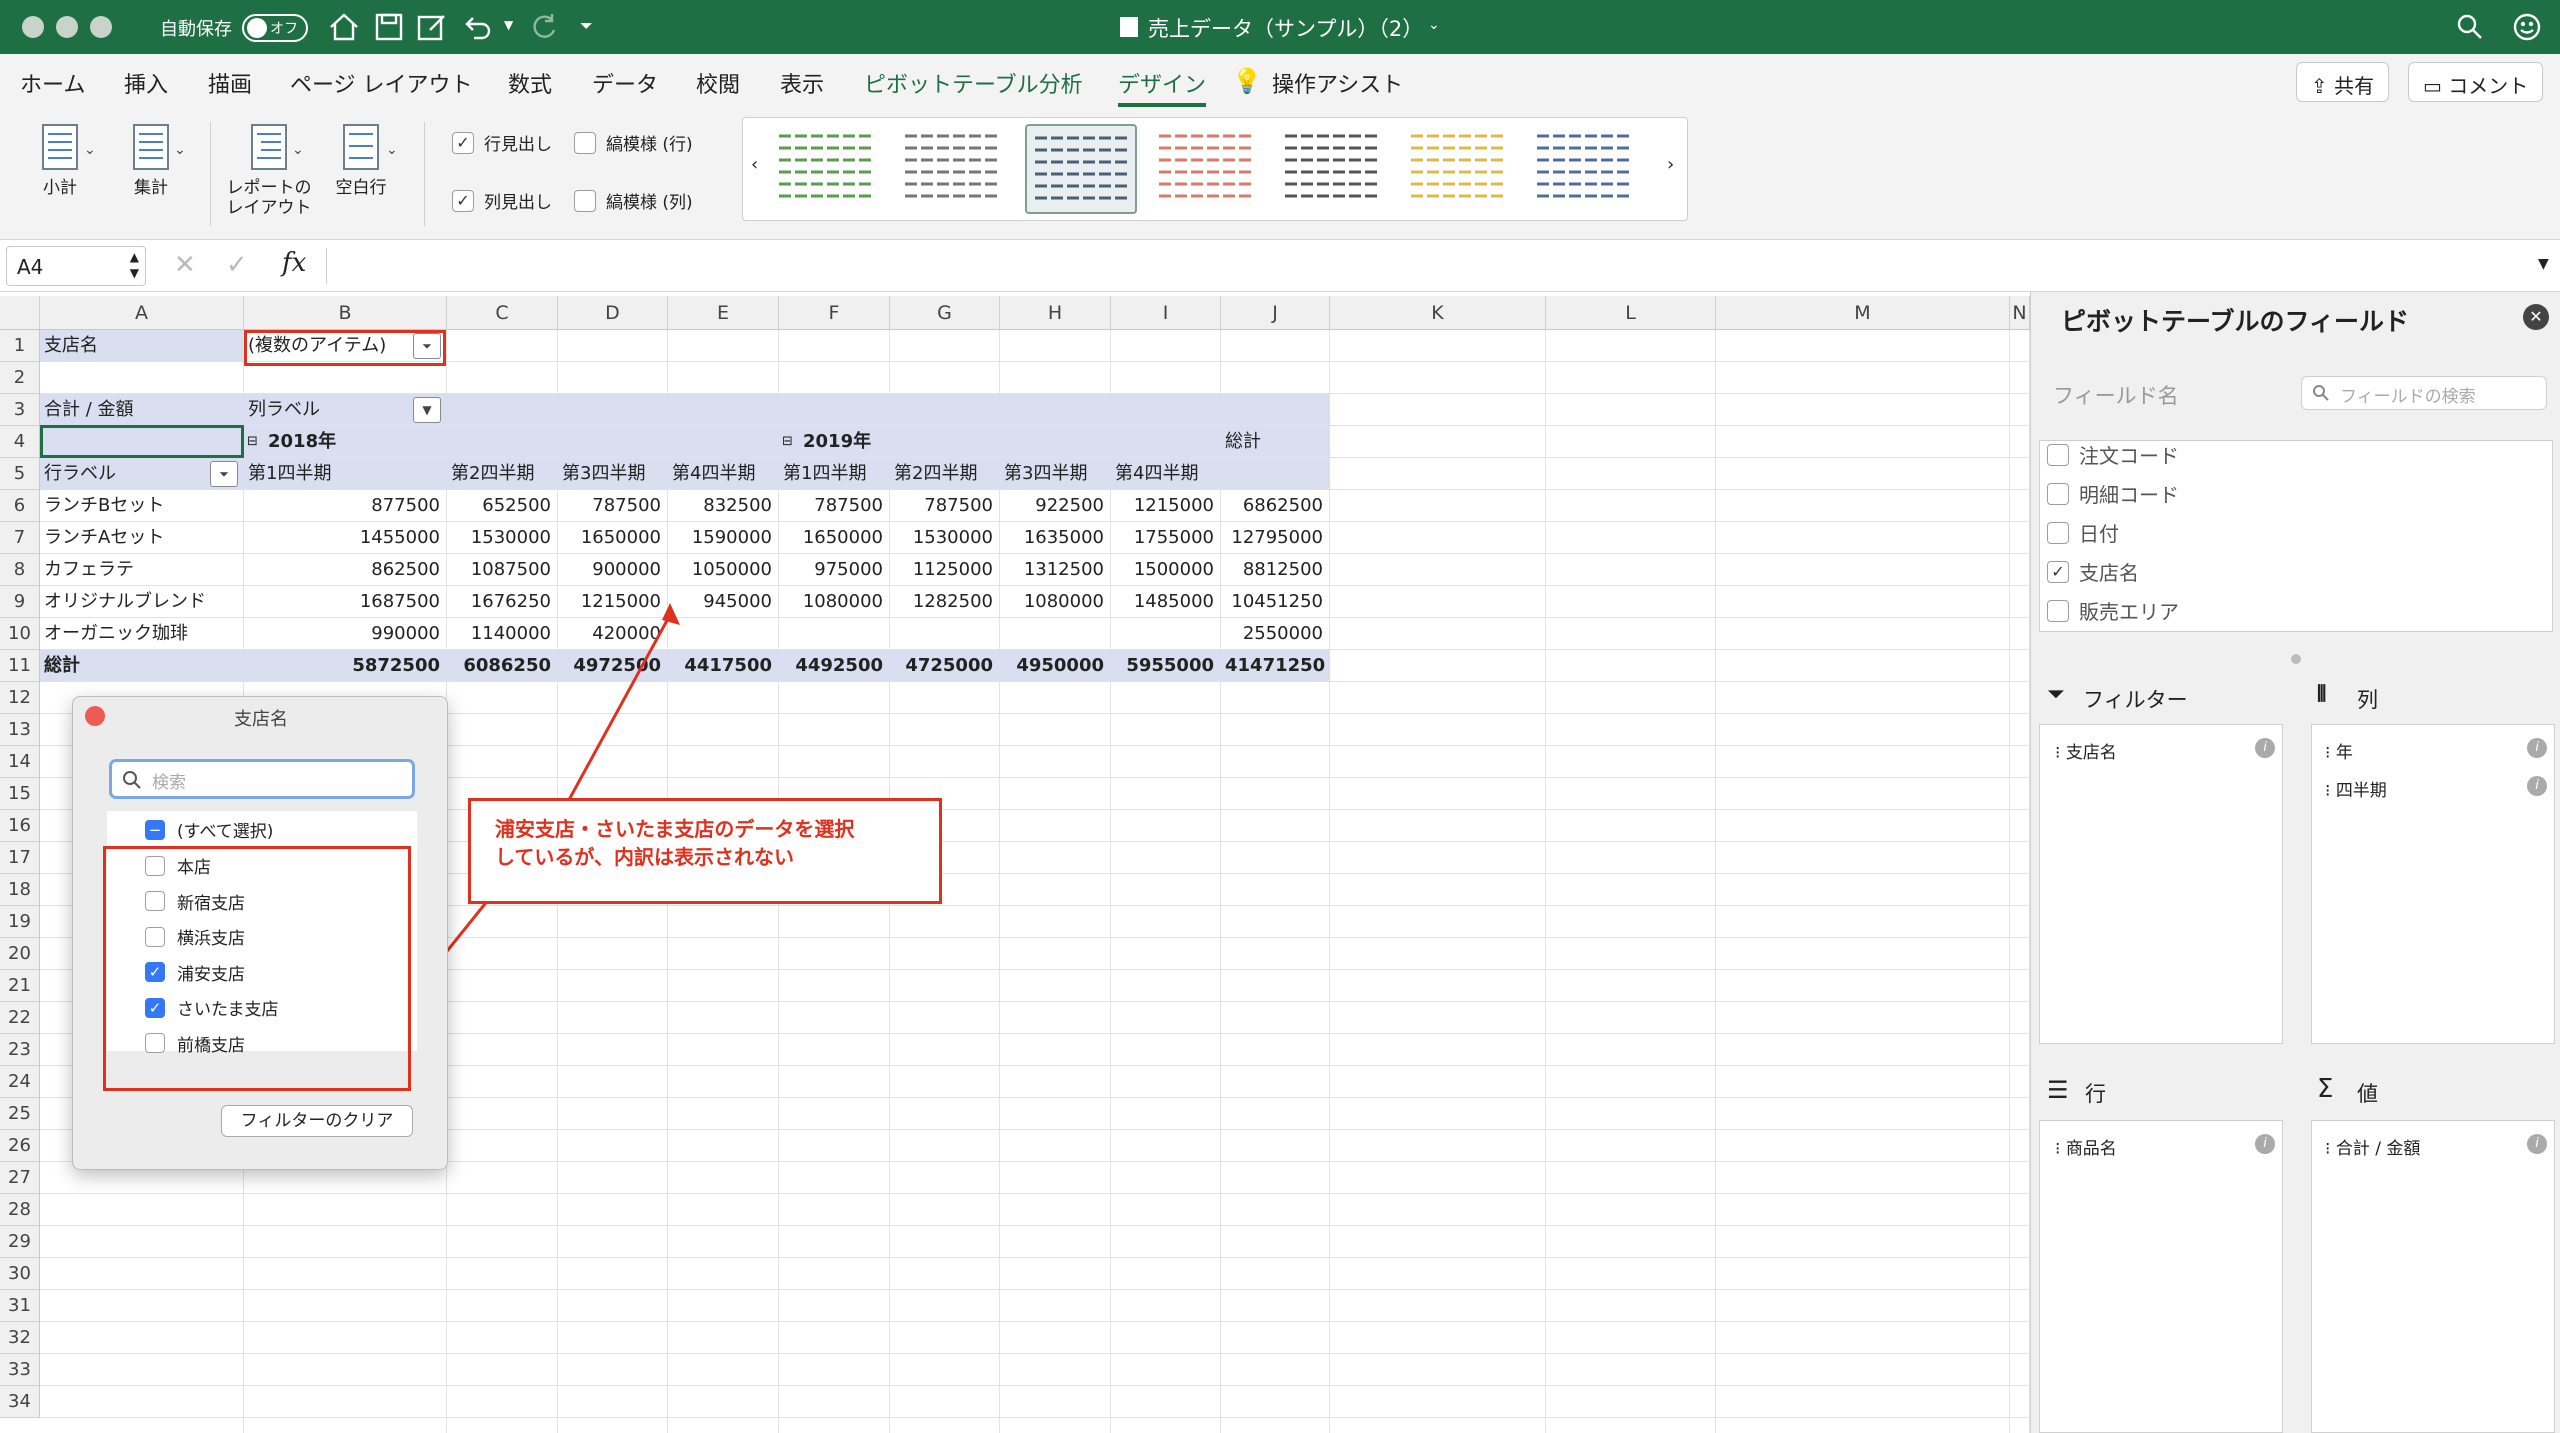 The width and height of the screenshot is (2560, 1433). What do you see at coordinates (143, 505) in the screenshot?
I see `product-name-cell: ランチBセット` at bounding box center [143, 505].